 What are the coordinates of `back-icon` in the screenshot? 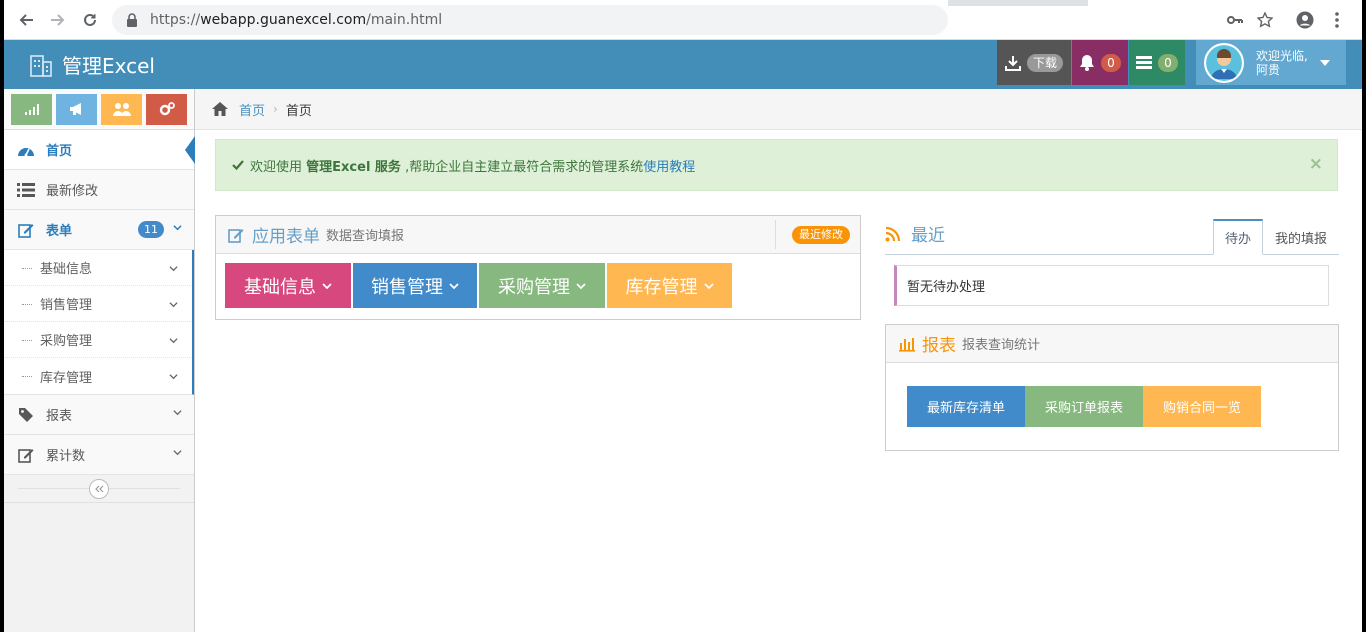 It's located at (26, 20).